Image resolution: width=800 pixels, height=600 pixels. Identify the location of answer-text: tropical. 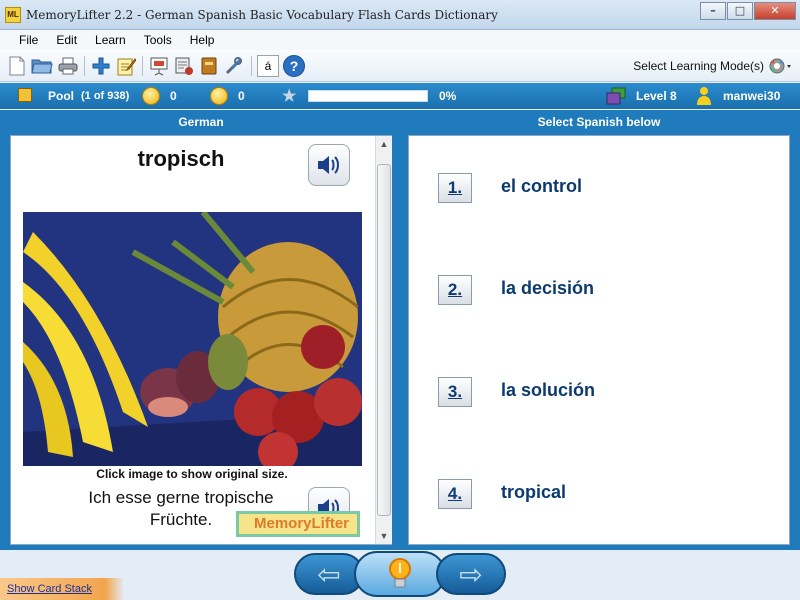
(533, 492).